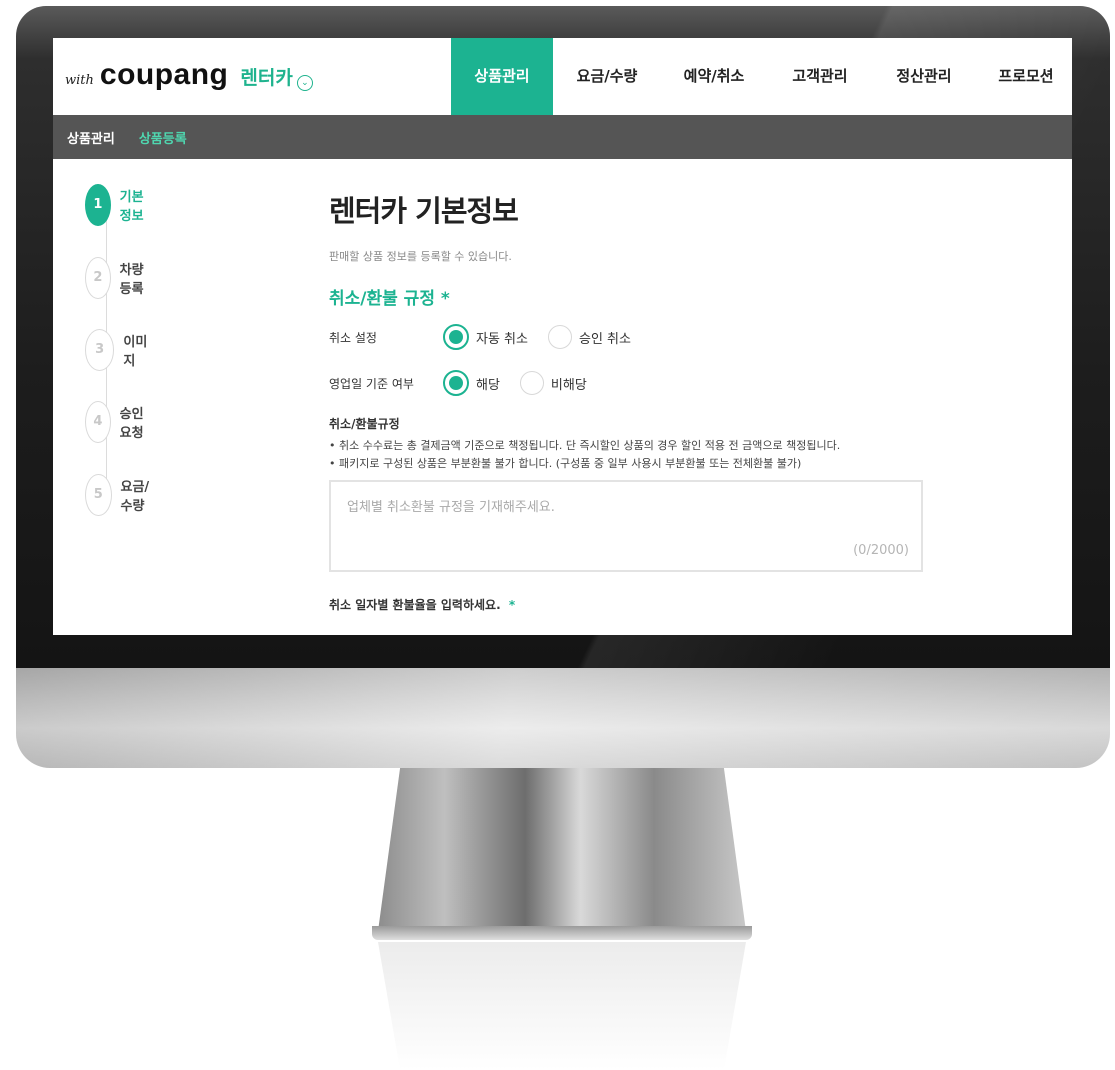 The width and height of the screenshot is (1115, 1070). What do you see at coordinates (502, 76) in the screenshot?
I see `nav-item-product: 상품관리` at bounding box center [502, 76].